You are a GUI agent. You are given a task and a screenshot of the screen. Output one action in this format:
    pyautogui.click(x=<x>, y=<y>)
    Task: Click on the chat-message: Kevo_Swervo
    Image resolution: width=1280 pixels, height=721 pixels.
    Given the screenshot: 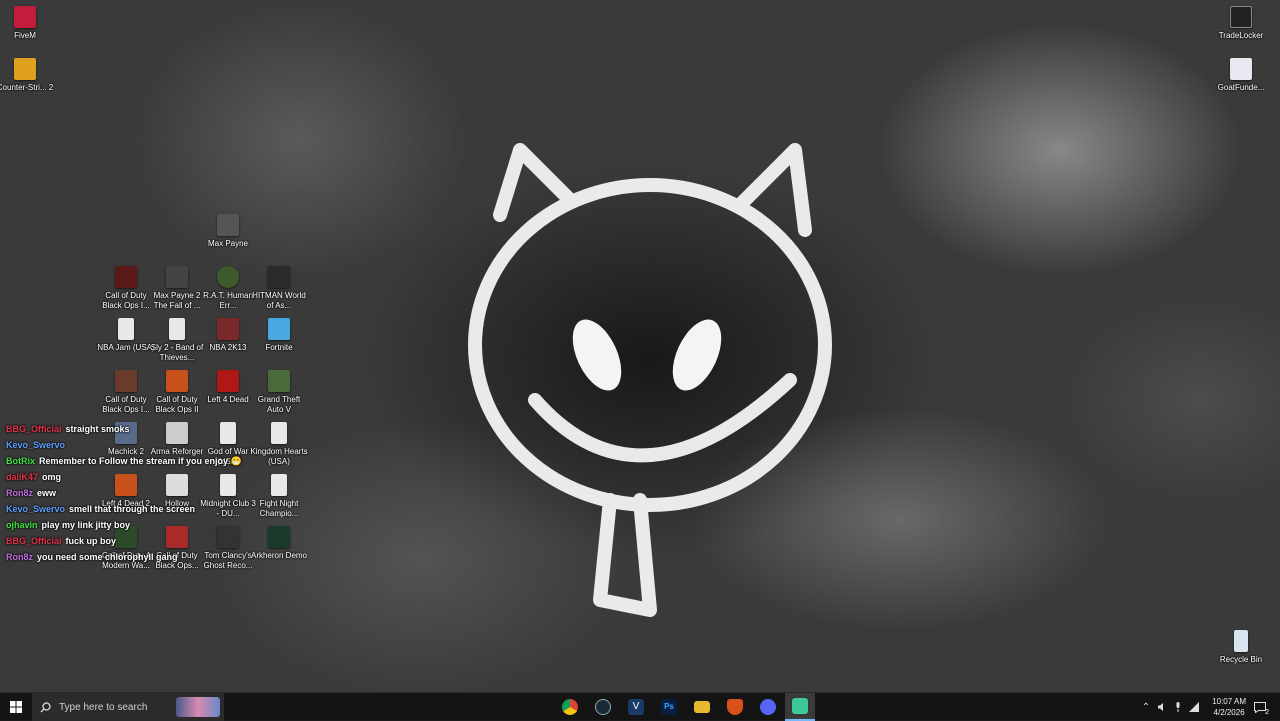 What is the action you would take?
    pyautogui.click(x=156, y=445)
    